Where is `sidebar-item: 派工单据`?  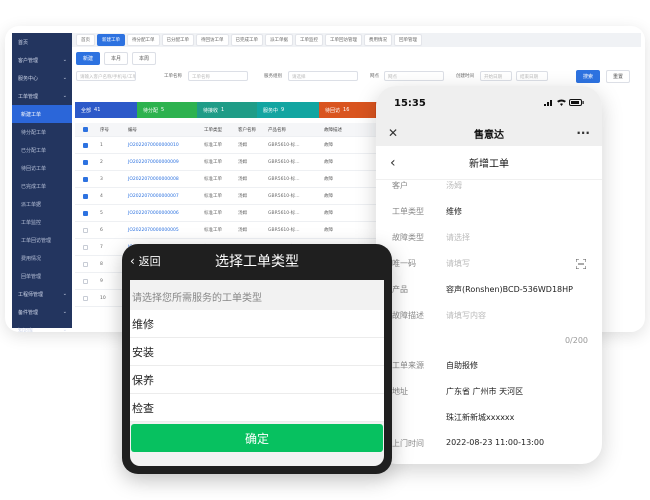
sidebar-item: 派工单据 is located at coordinates (42, 204).